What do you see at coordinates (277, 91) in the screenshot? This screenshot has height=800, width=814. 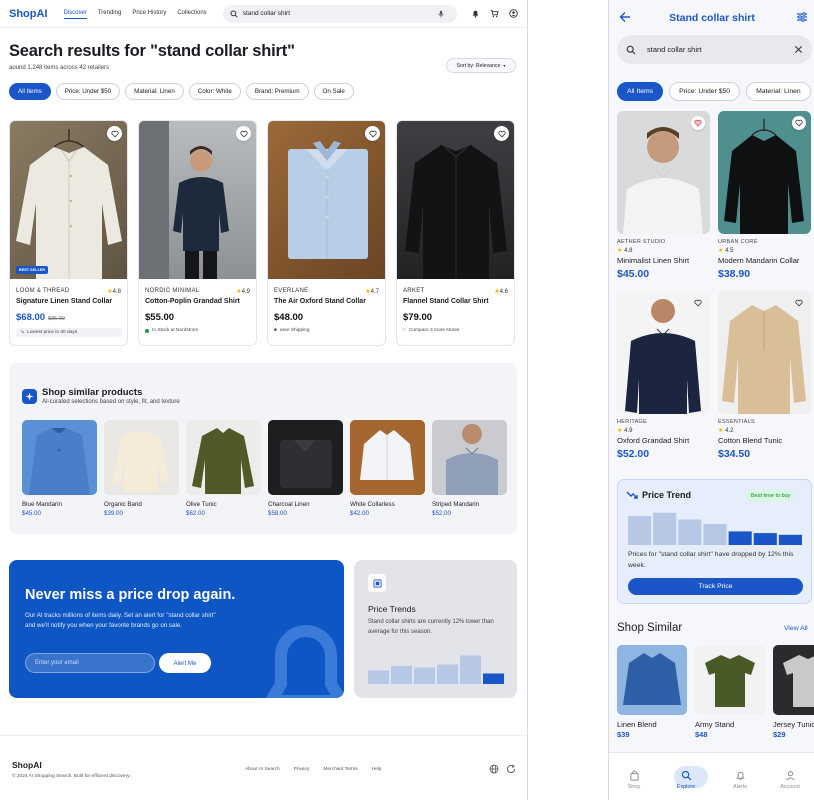 I see `chip-brand: Brand: Premium` at bounding box center [277, 91].